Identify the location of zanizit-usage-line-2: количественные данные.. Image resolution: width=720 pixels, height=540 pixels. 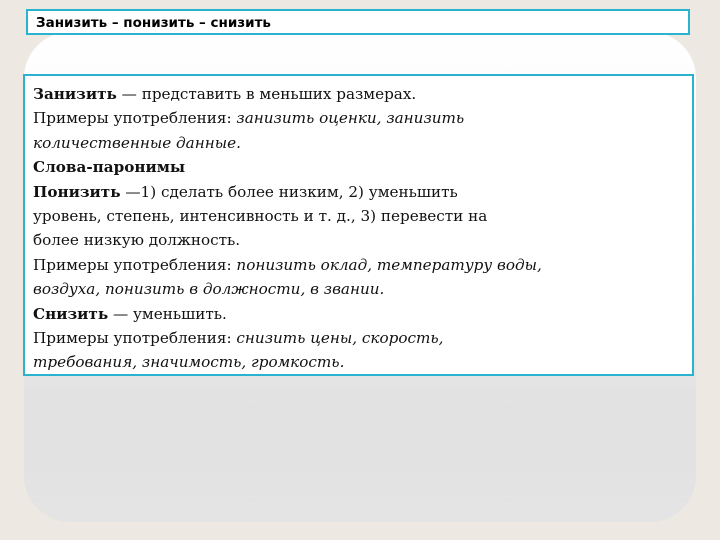
(137, 142).